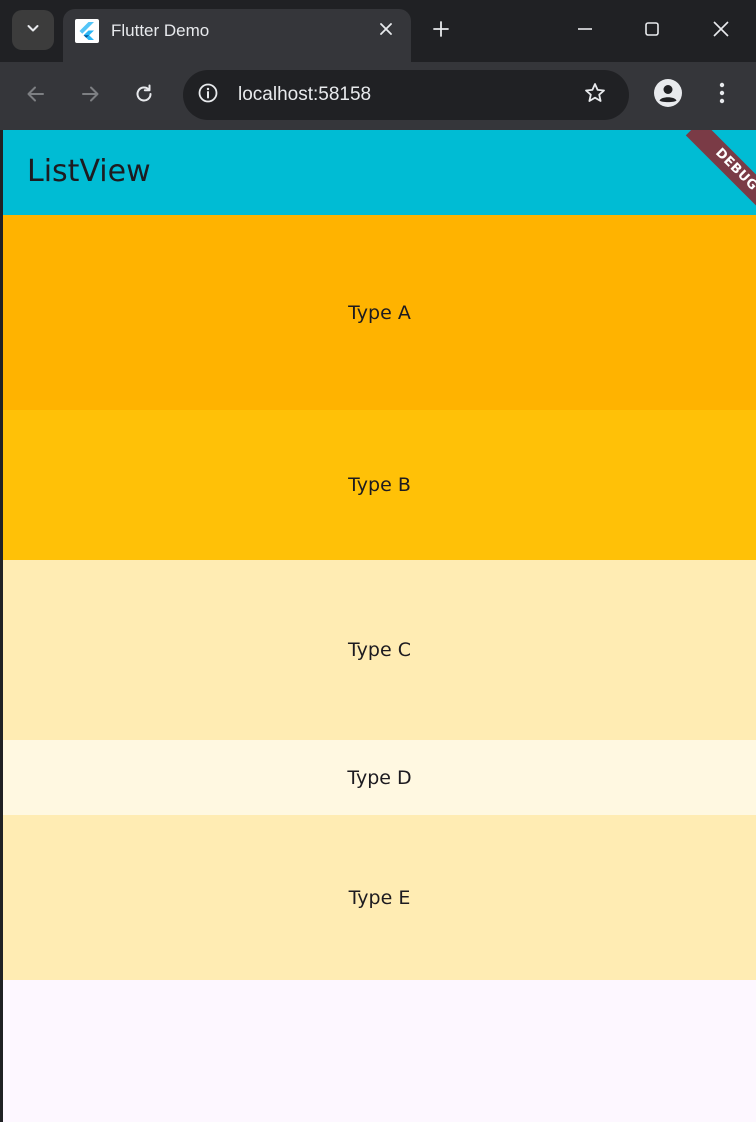  I want to click on star-icon, so click(595, 95).